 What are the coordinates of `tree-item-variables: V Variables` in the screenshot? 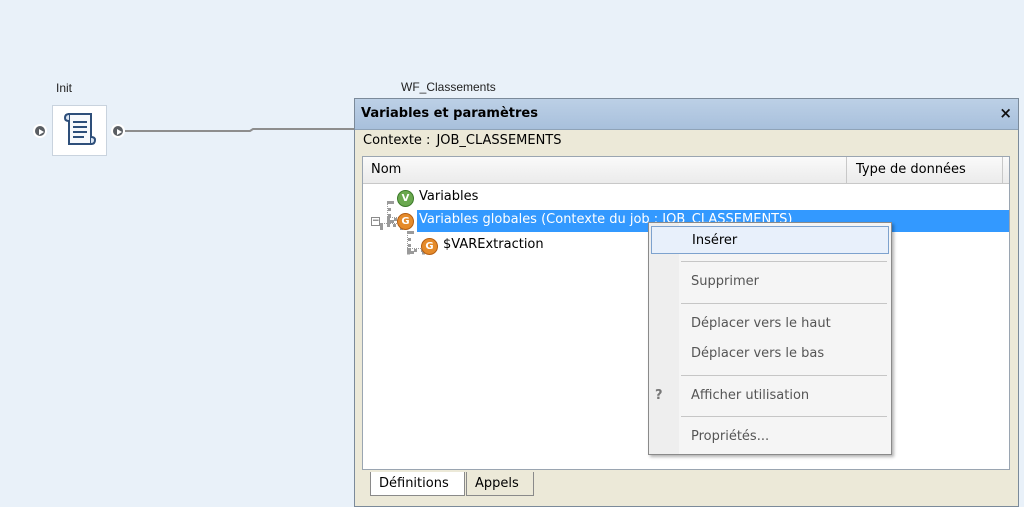 It's located at (547, 197).